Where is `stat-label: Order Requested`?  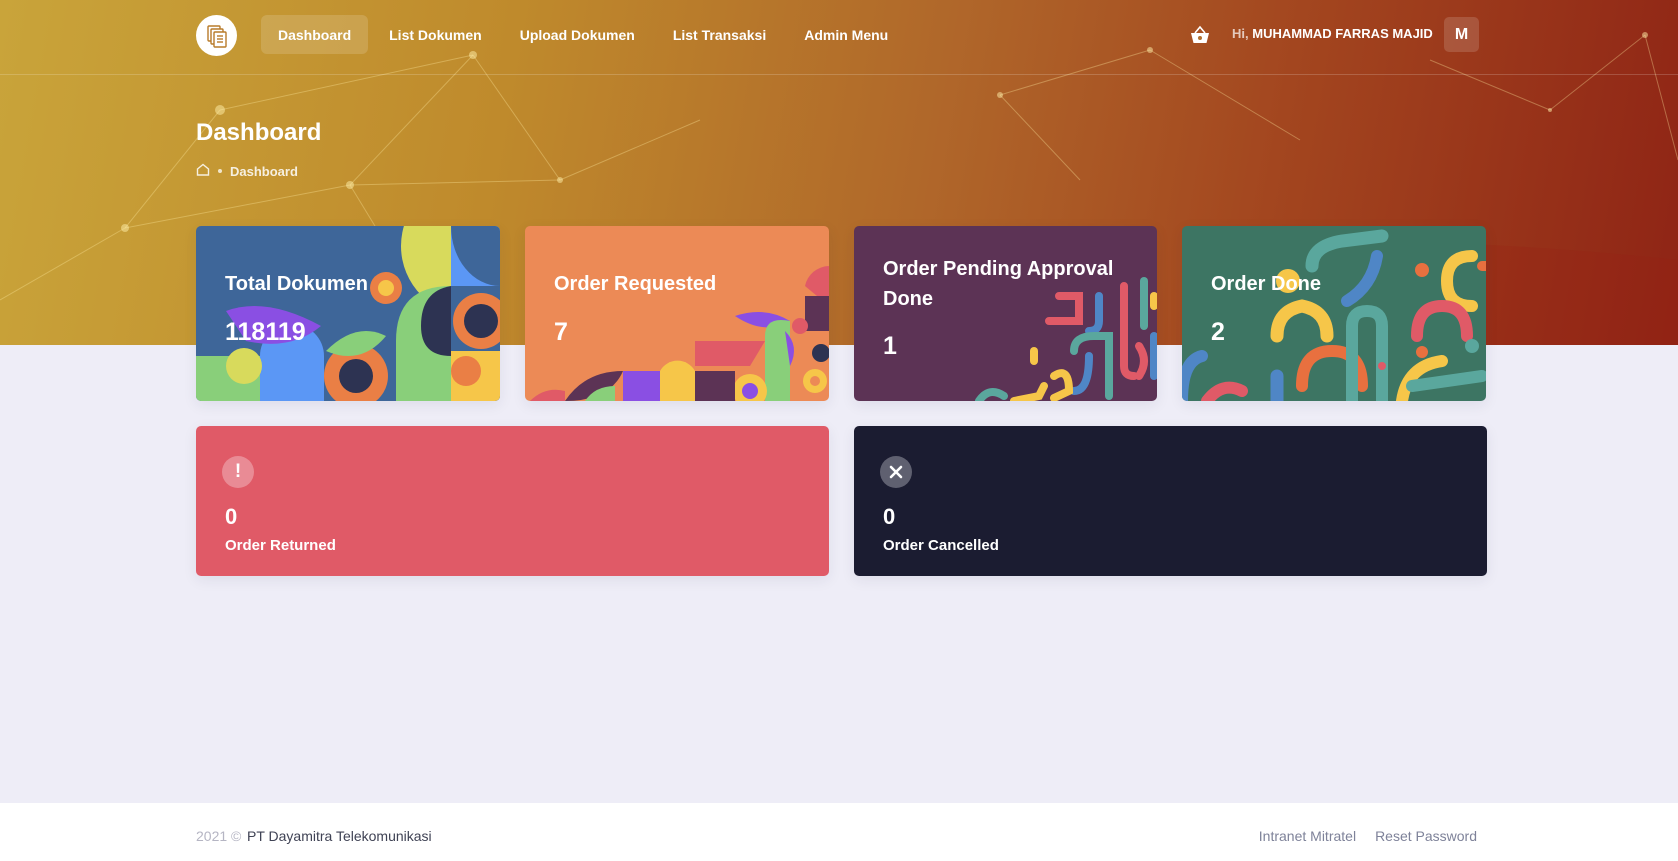 stat-label: Order Requested is located at coordinates (635, 284).